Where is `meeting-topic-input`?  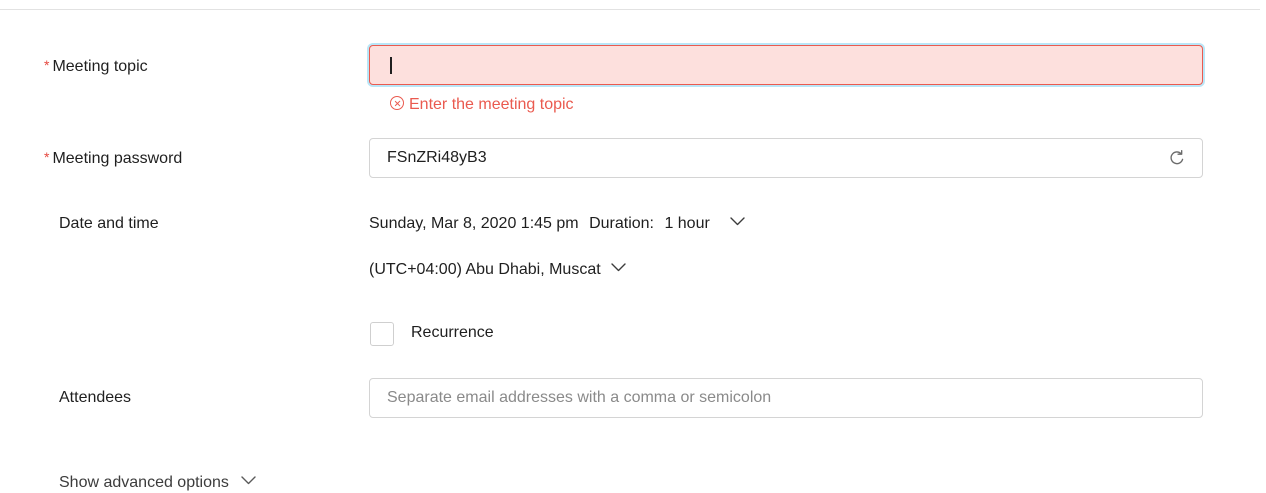 meeting-topic-input is located at coordinates (777, 65).